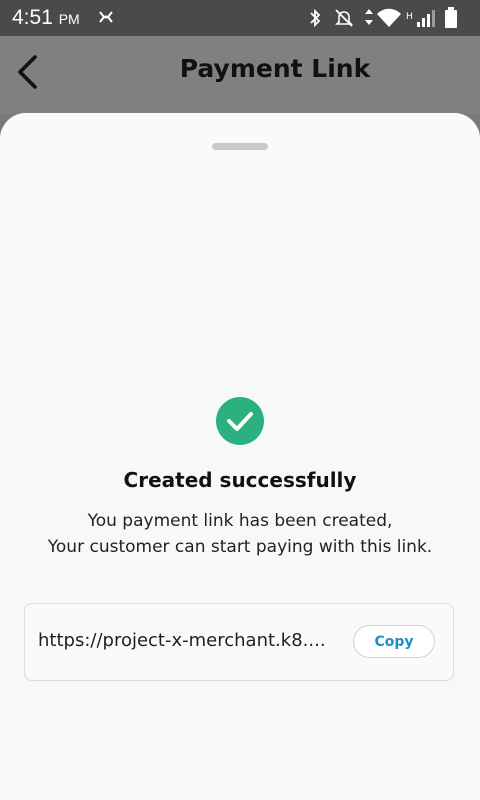  Describe the element at coordinates (240, 18) in the screenshot. I see `status-bar: 4:51 PM H` at that location.